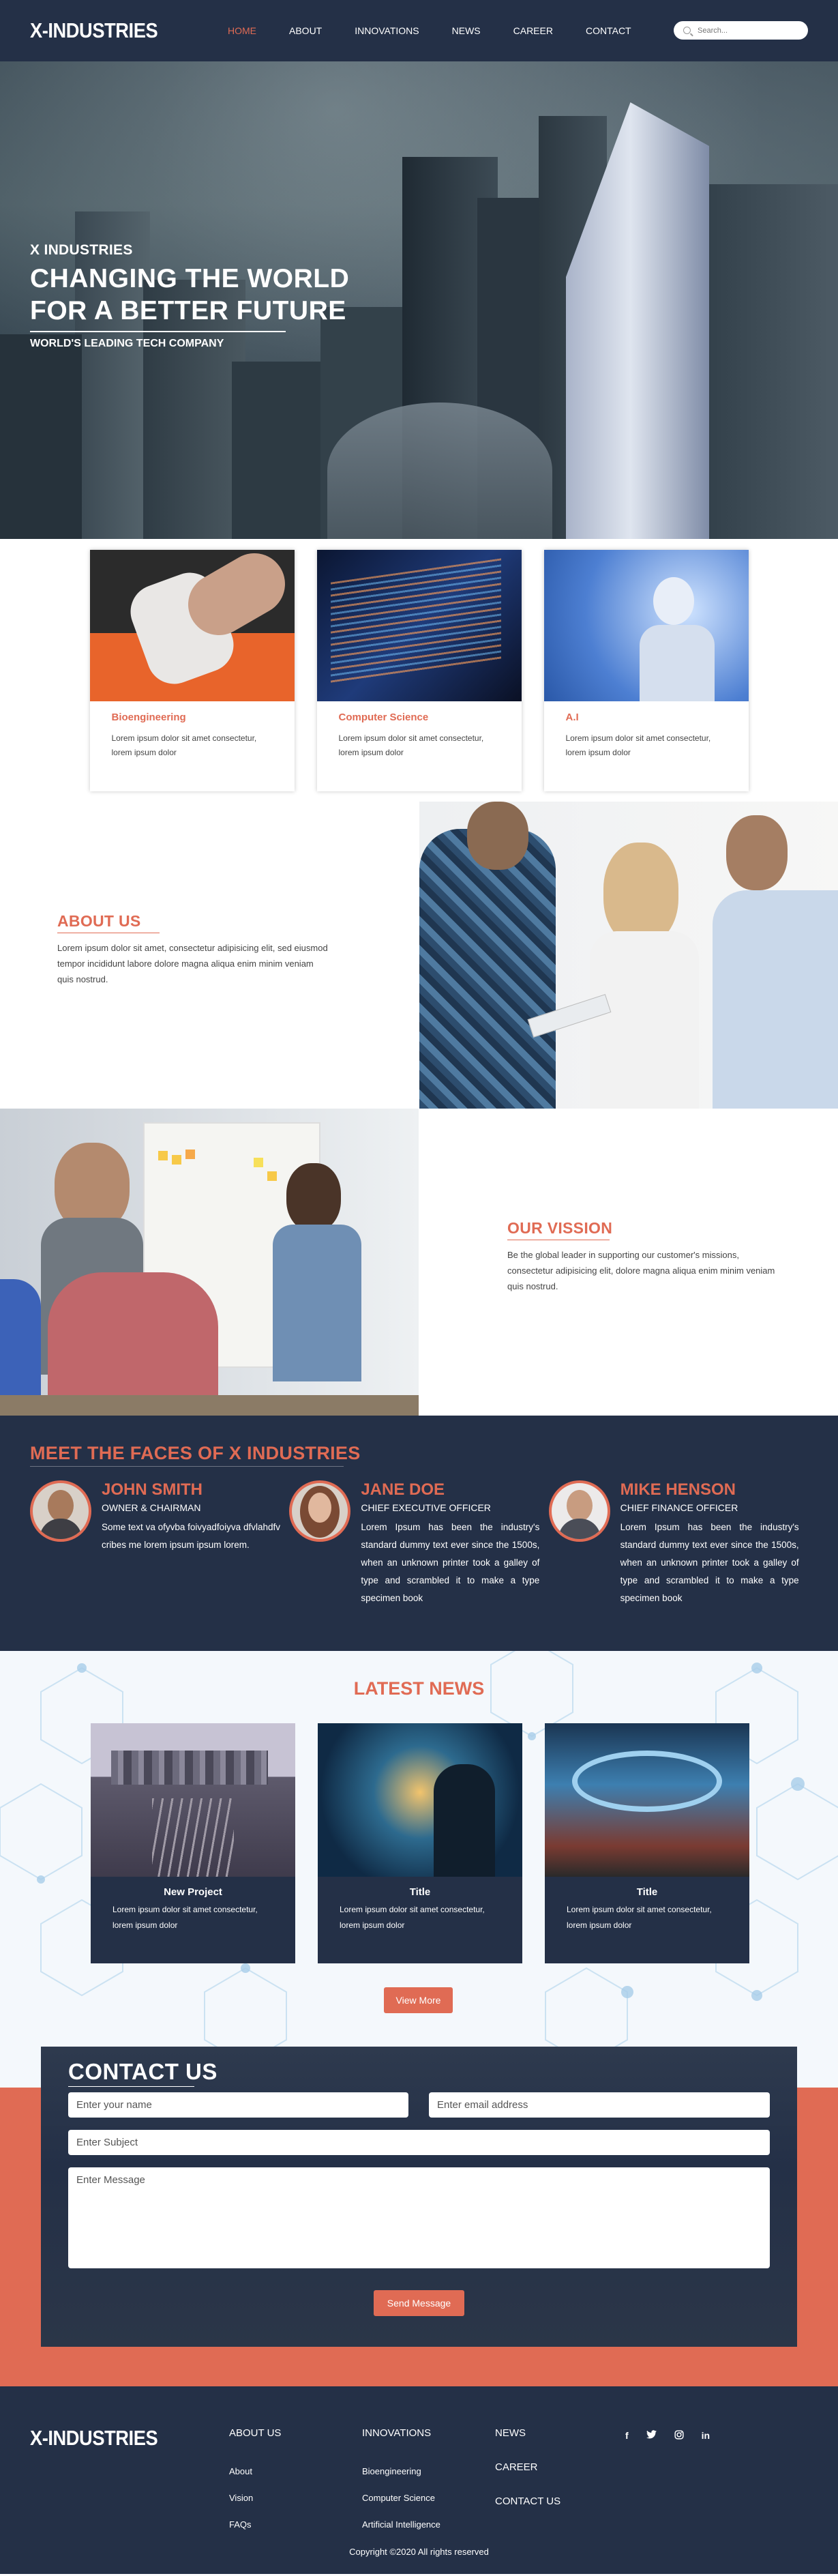 This screenshot has width=838, height=2576. I want to click on nav-contact: CONTACT, so click(608, 31).